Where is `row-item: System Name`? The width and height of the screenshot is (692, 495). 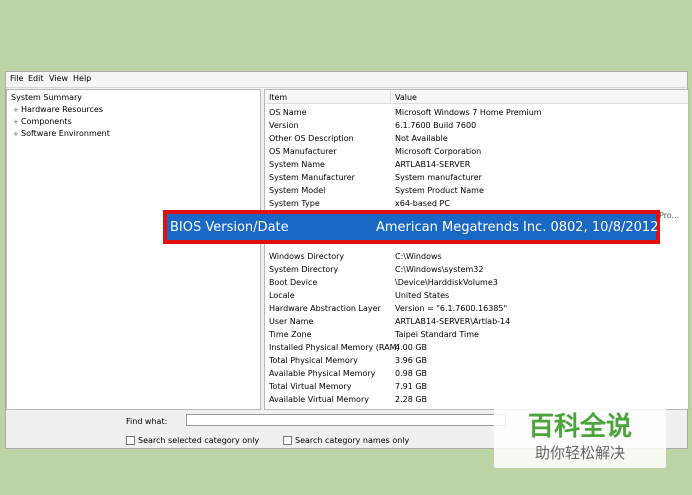 row-item: System Name is located at coordinates (297, 164).